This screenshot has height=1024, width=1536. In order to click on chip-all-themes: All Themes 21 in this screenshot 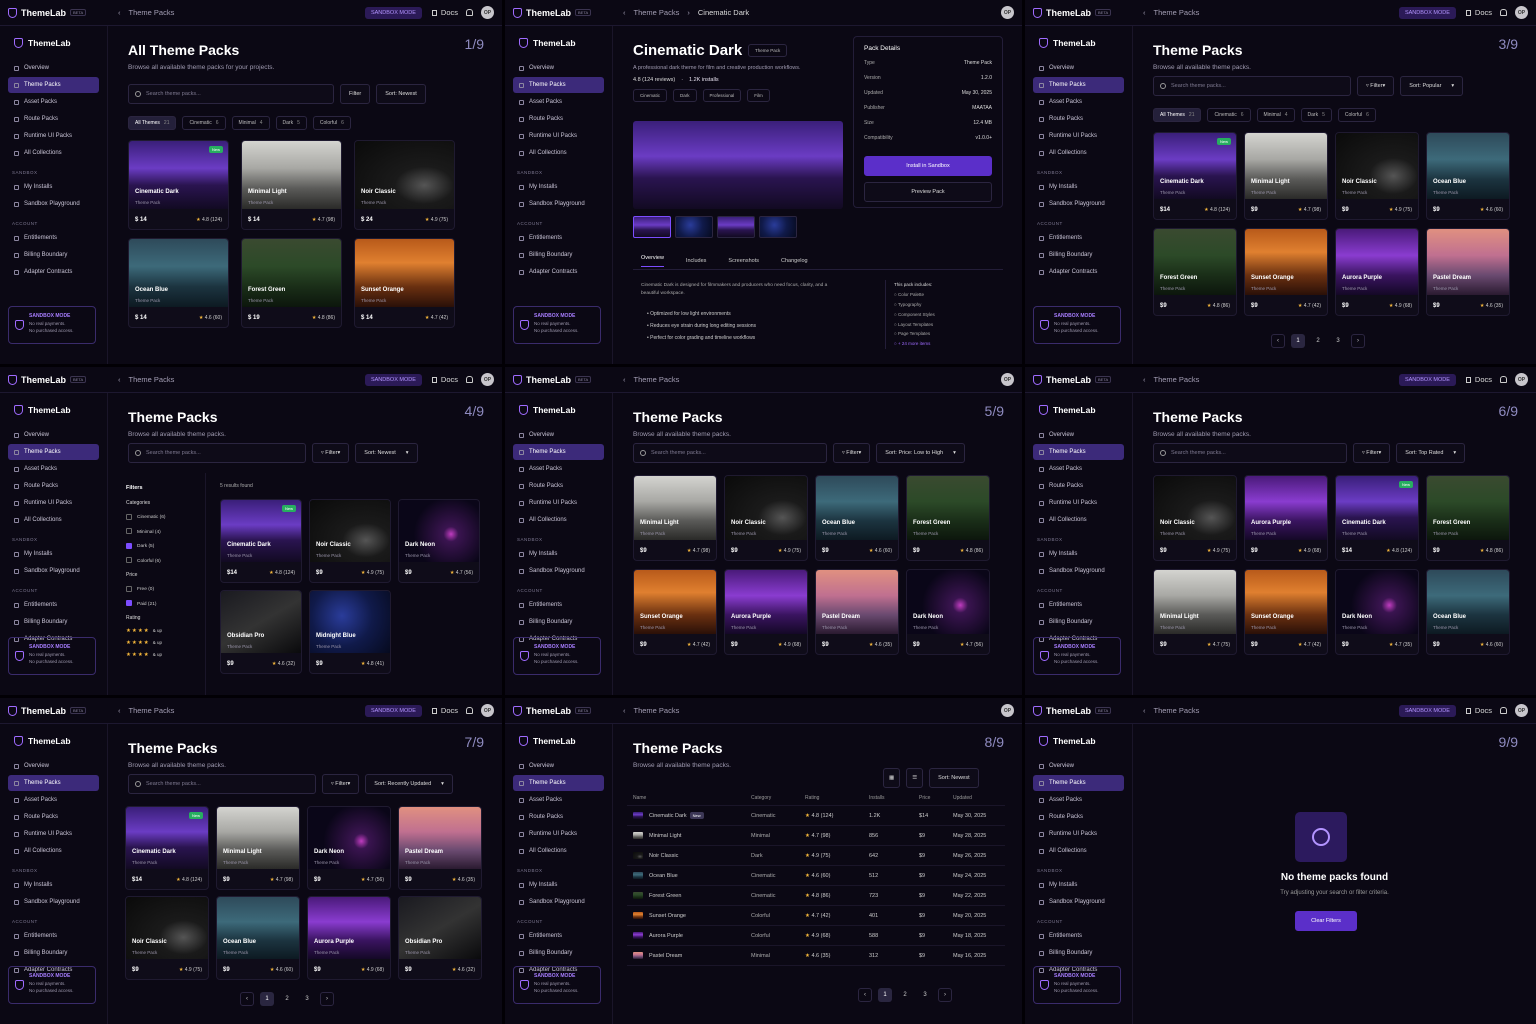, I will do `click(152, 123)`.